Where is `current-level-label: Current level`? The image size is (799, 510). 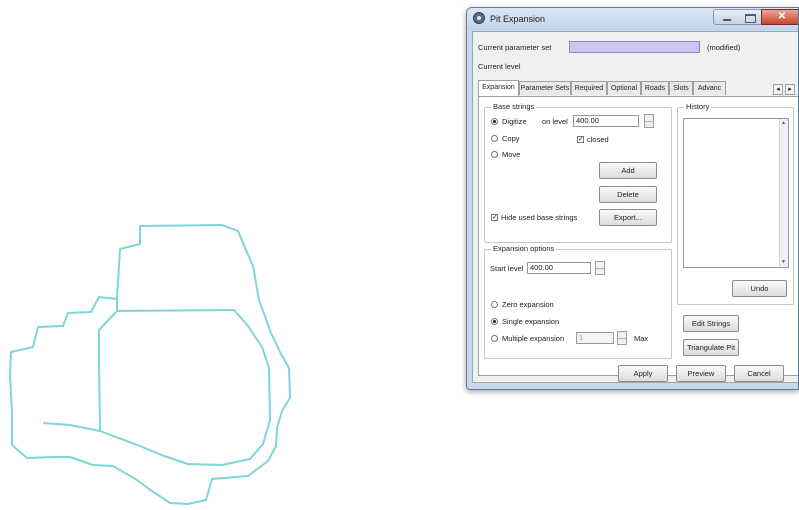 current-level-label: Current level is located at coordinates (499, 66).